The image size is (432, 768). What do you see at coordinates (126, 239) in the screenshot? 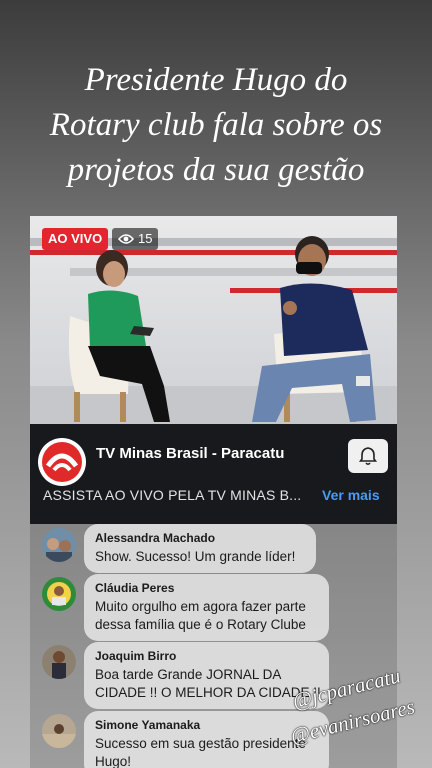
I see `eye-icon` at bounding box center [126, 239].